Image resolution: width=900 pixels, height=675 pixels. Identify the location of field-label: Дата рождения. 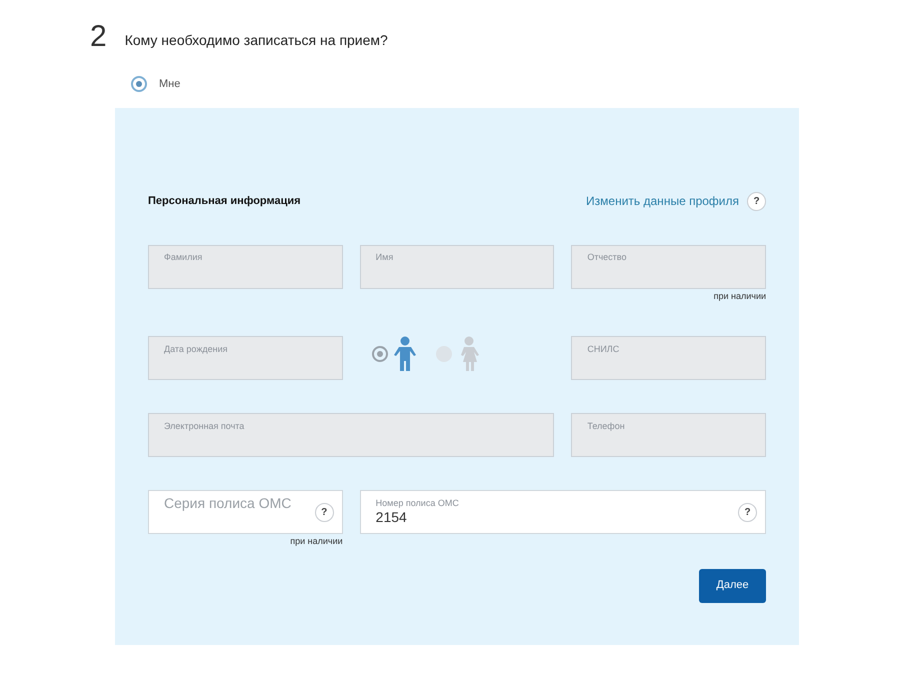
(196, 349).